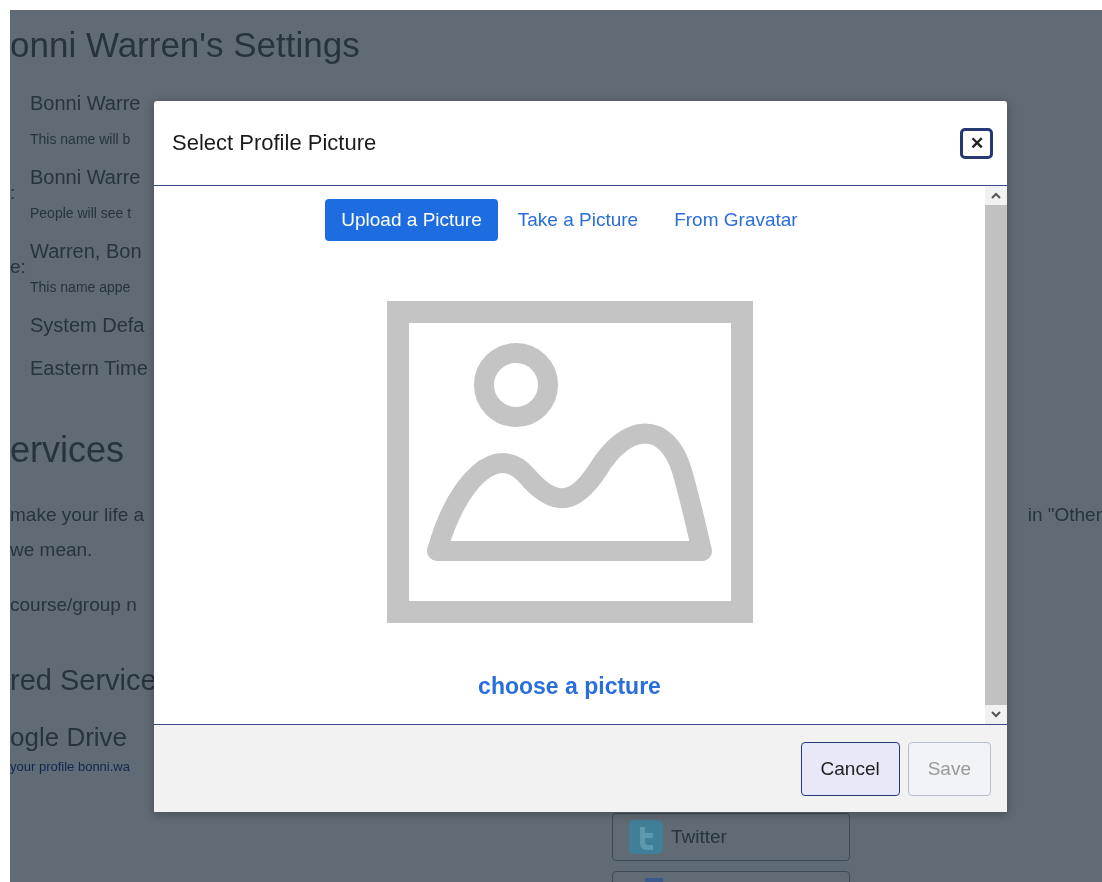 This screenshot has height=882, width=1102. I want to click on section-heading: ervices, so click(67, 450).